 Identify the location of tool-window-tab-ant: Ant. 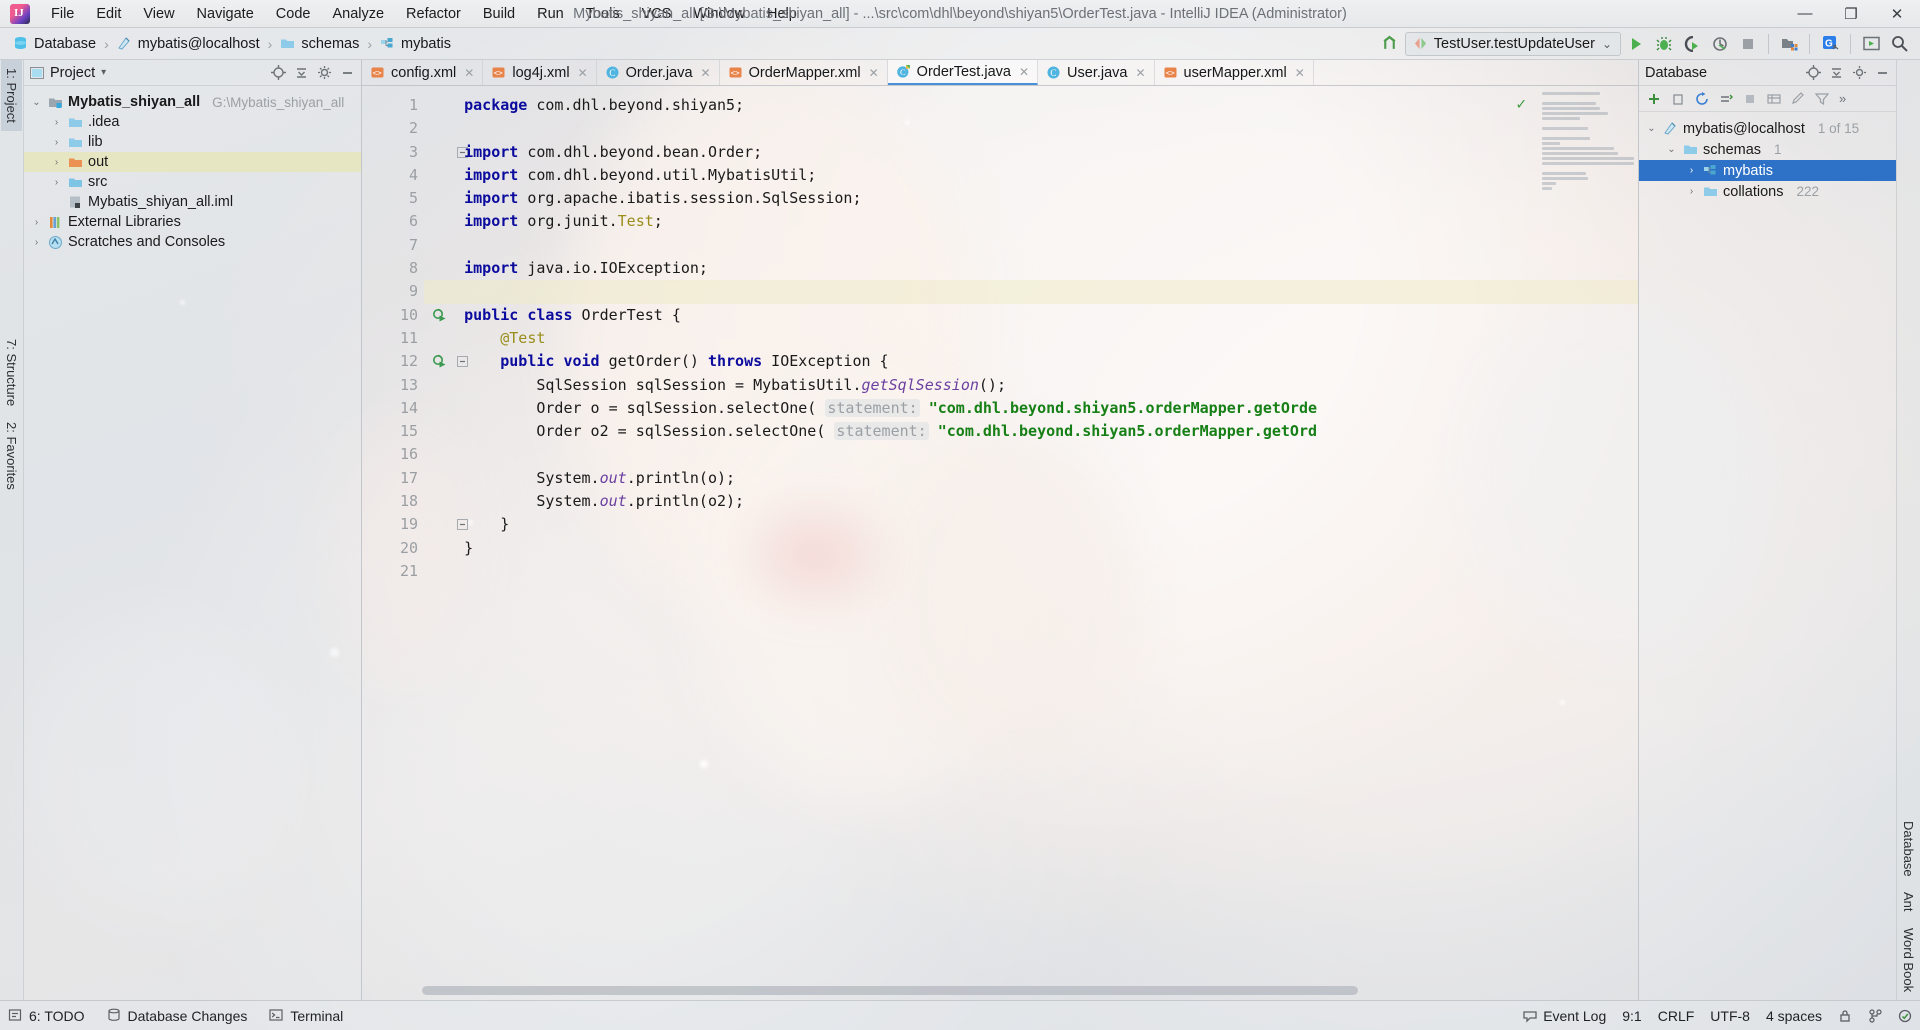
(1908, 902).